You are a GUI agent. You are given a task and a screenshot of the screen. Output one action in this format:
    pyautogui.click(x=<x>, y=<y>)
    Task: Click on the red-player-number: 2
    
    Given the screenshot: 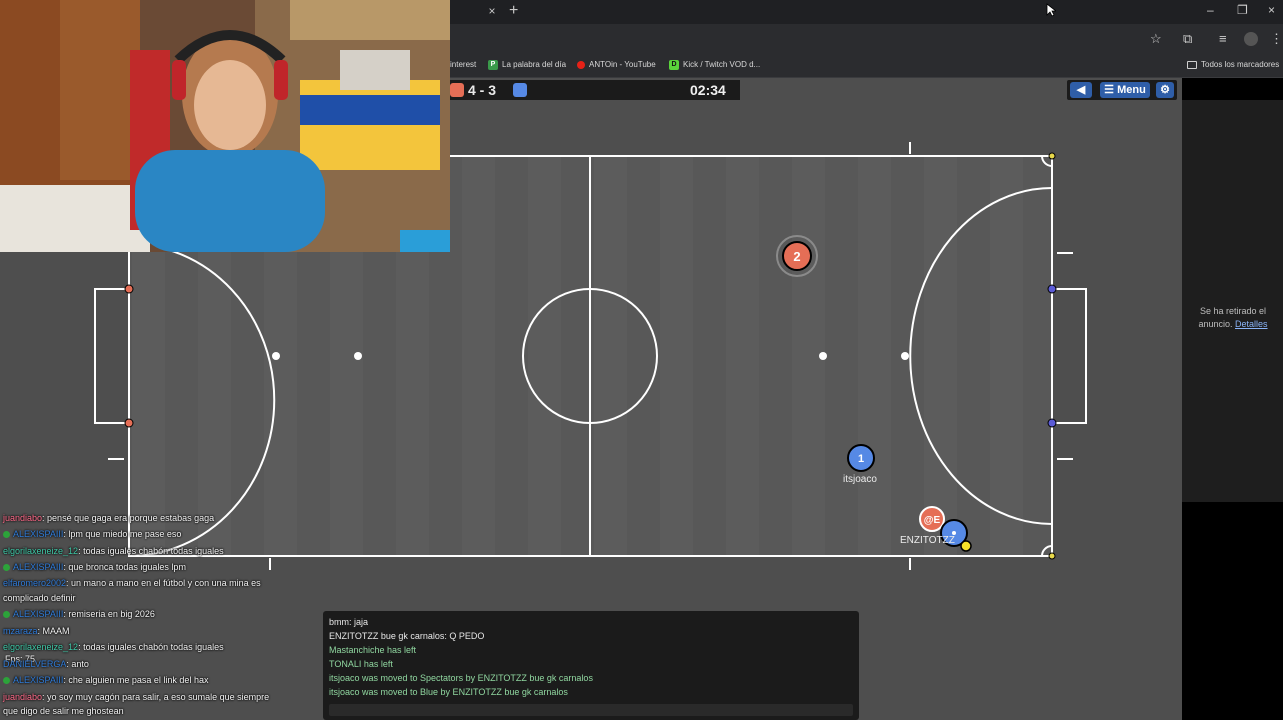 What is the action you would take?
    pyautogui.click(x=796, y=256)
    